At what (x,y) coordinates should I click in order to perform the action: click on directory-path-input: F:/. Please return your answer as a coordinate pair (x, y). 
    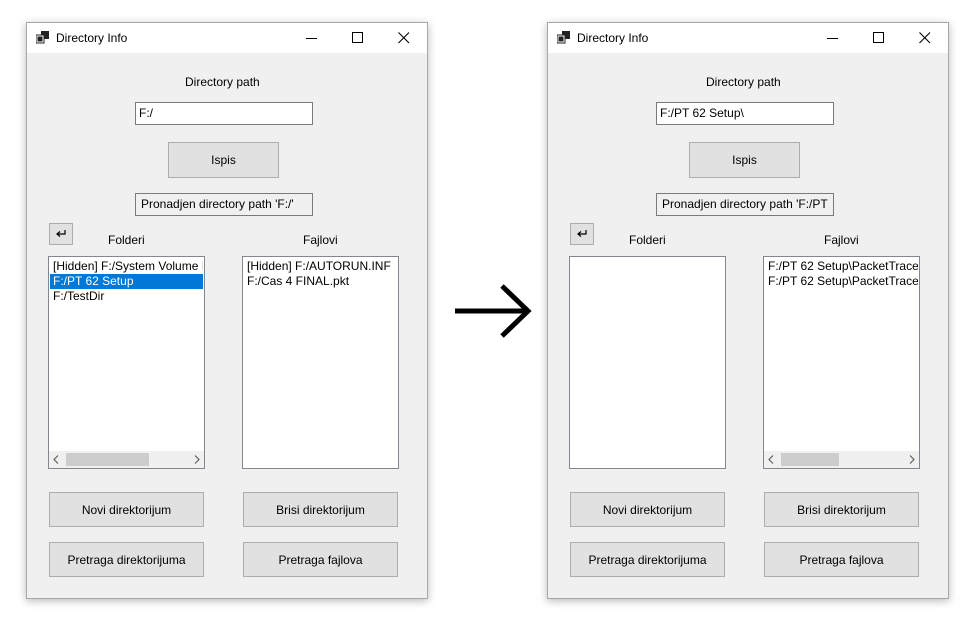
    Looking at the image, I should click on (224, 113).